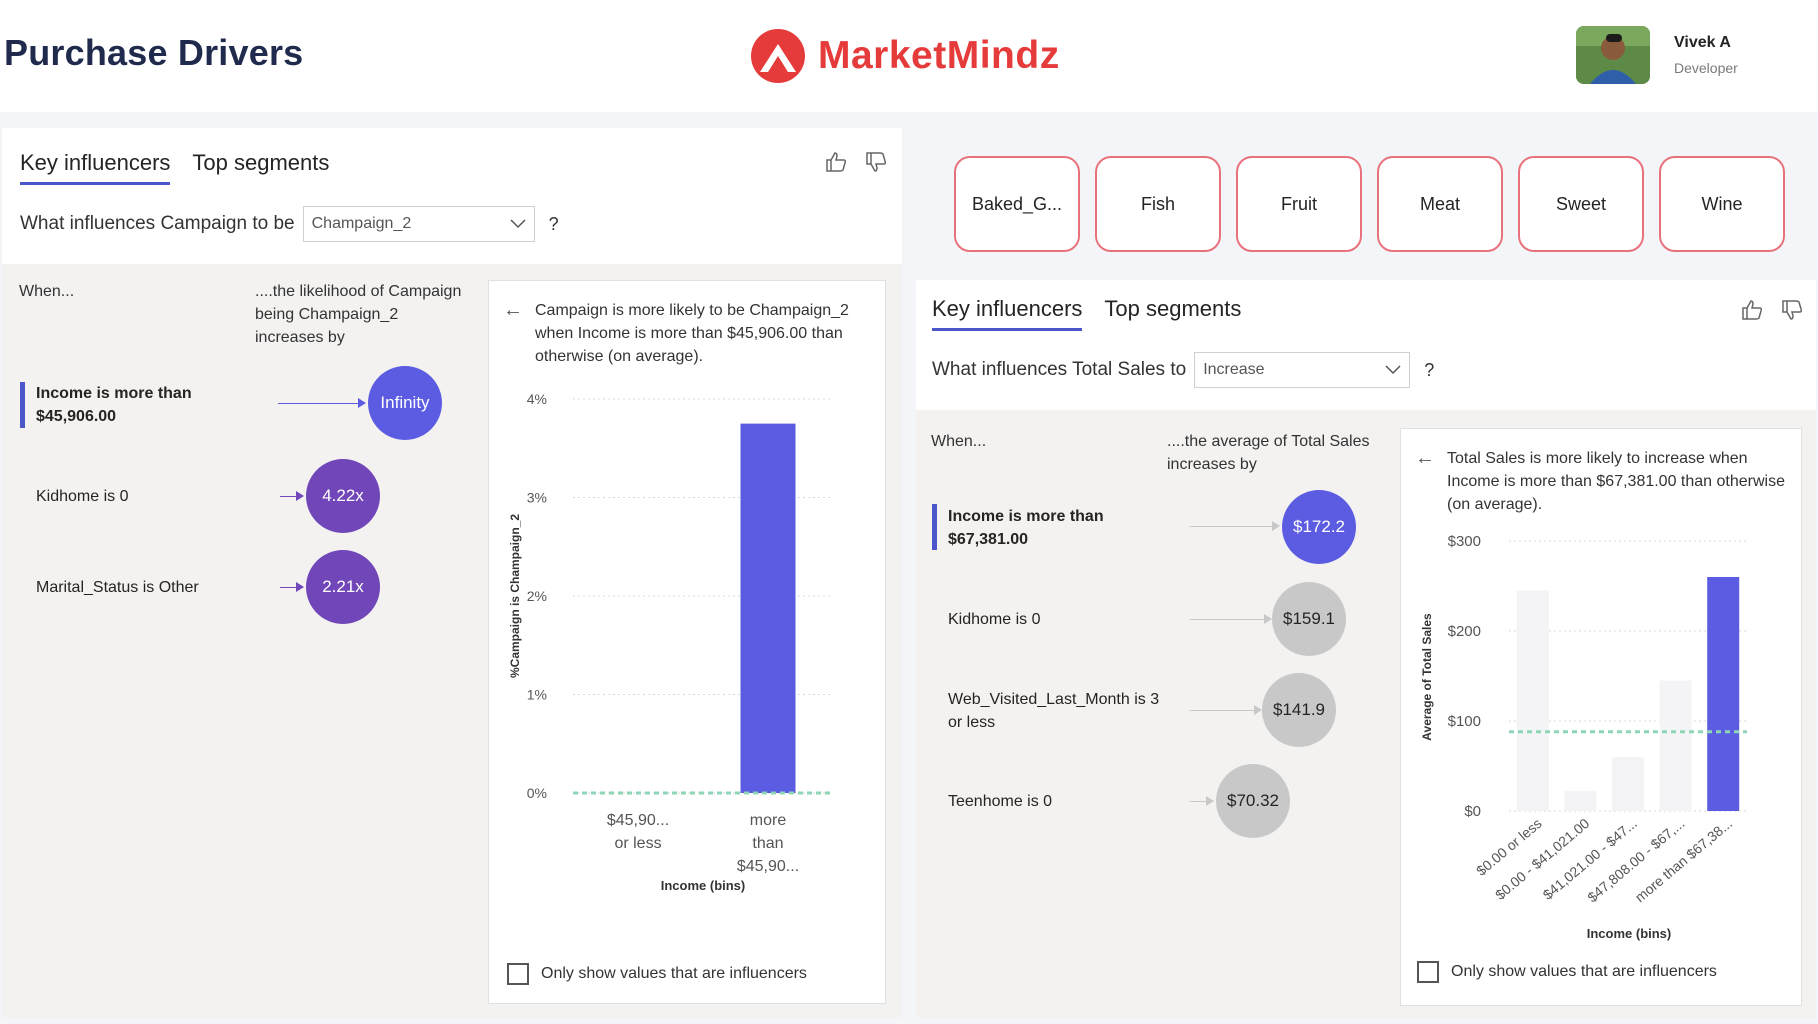  Describe the element at coordinates (1234, 369) in the screenshot. I see `dropdown-value: Increase` at that location.